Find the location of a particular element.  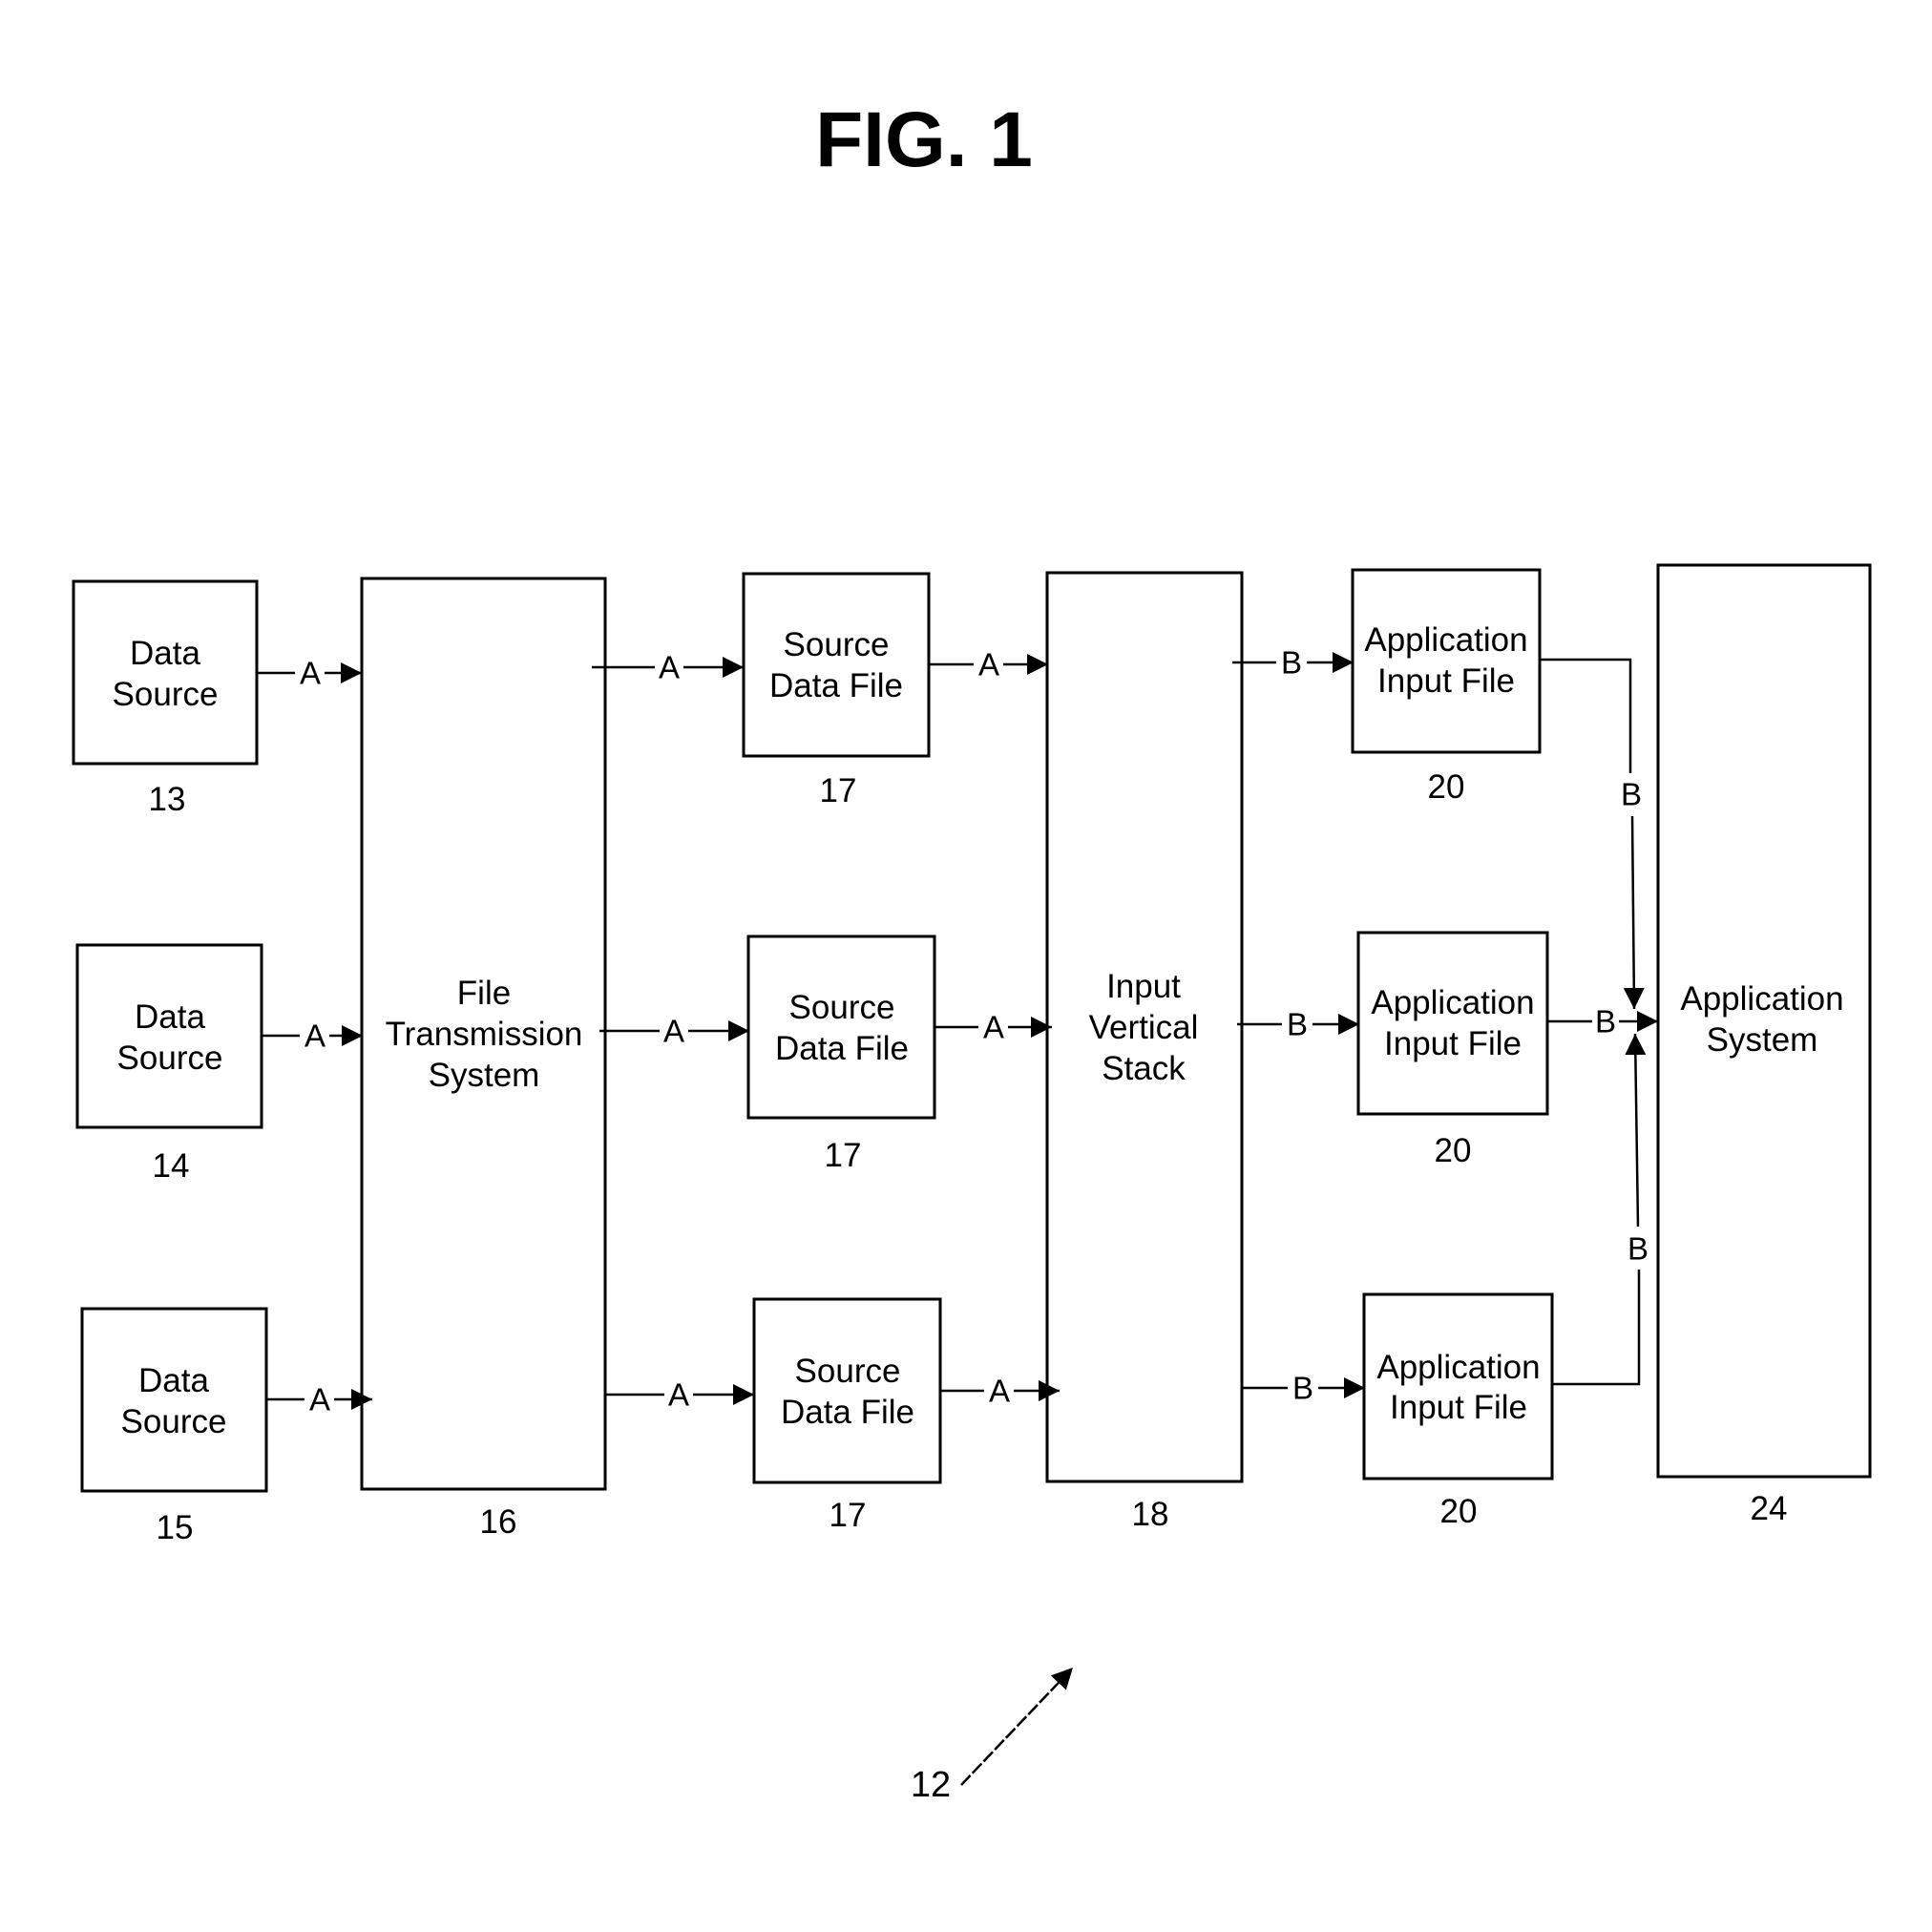

source-data-file-1-ref: 17 is located at coordinates (838, 791).